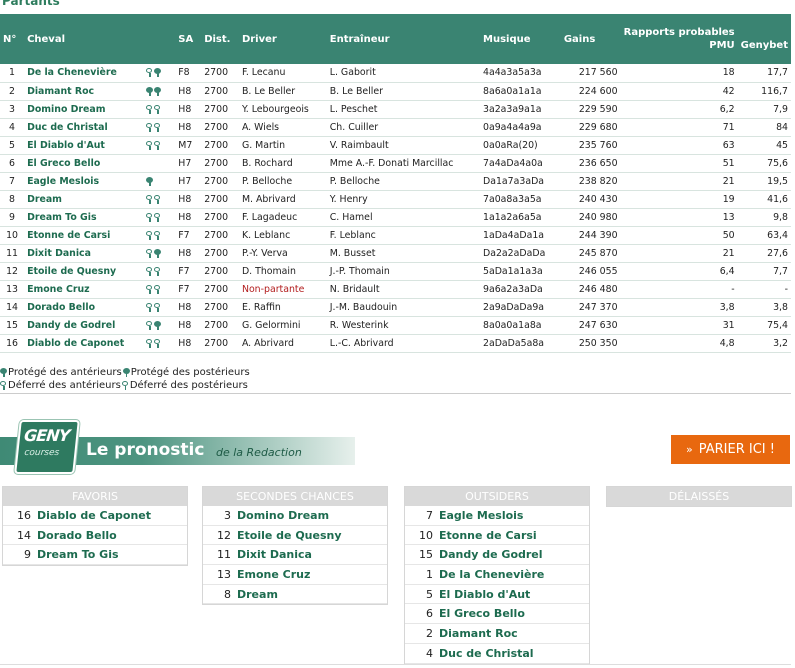  What do you see at coordinates (83, 91) in the screenshot?
I see `runner-name: Diamant Roc` at bounding box center [83, 91].